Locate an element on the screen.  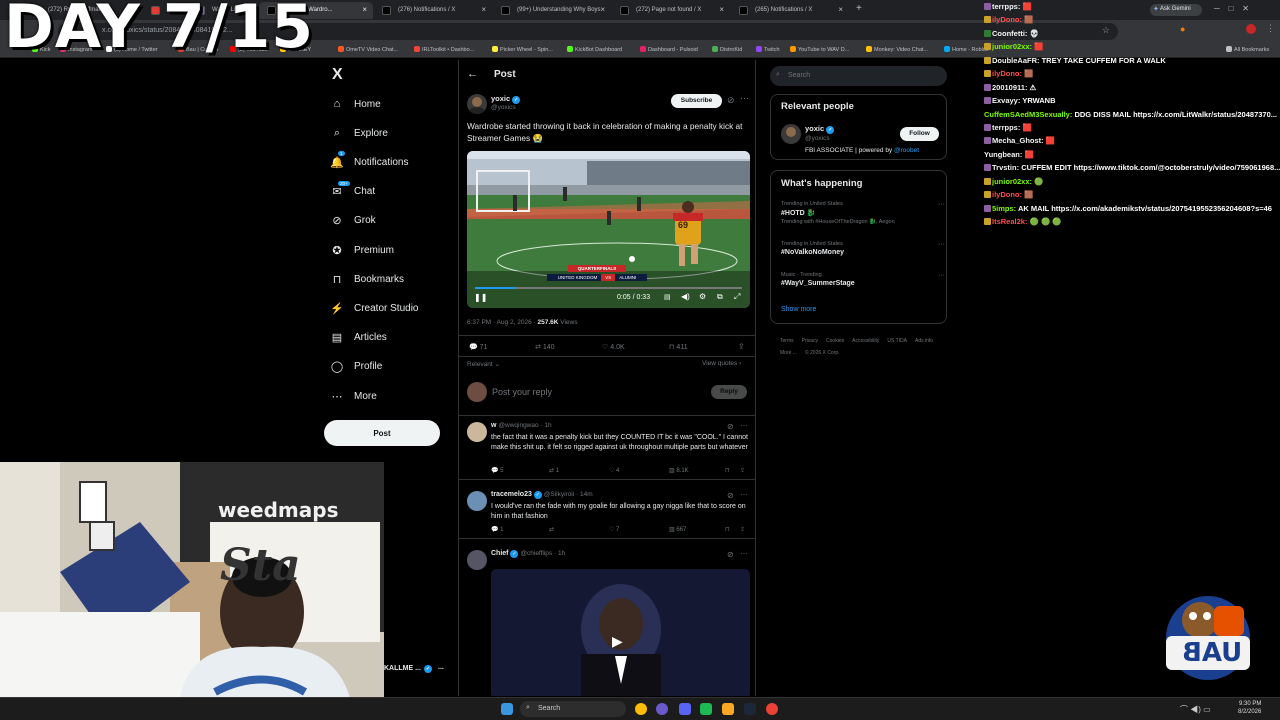
view-quotes-link: View quotes › is located at coordinates (721, 363).